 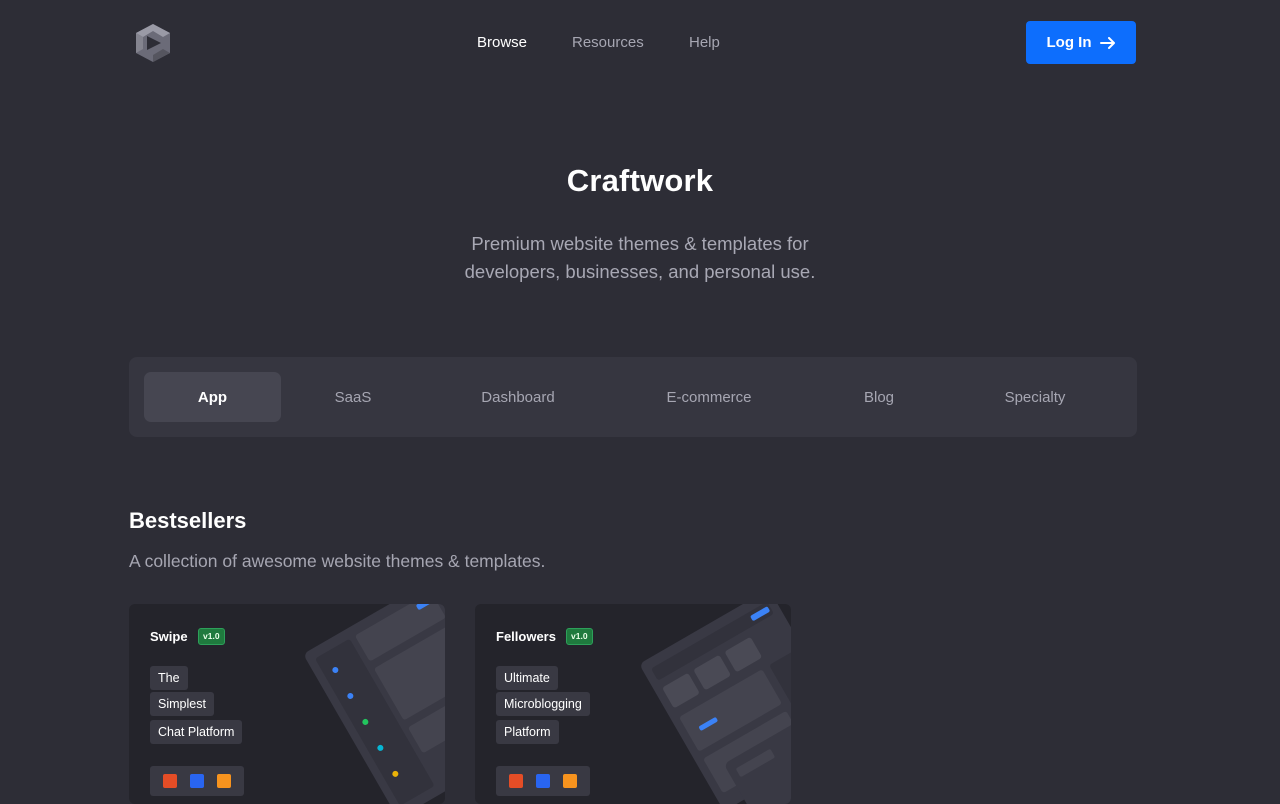 I want to click on card-name: Swipe, so click(x=169, y=636).